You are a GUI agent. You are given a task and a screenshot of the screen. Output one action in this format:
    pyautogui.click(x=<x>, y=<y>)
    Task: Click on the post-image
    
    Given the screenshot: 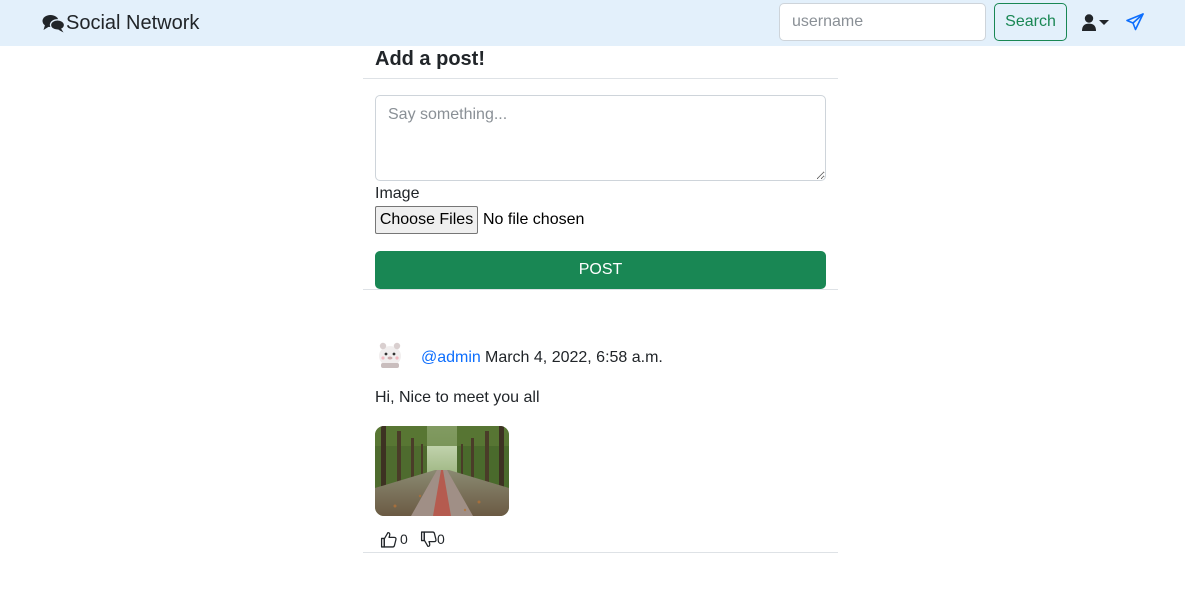 What is the action you would take?
    pyautogui.click(x=442, y=471)
    